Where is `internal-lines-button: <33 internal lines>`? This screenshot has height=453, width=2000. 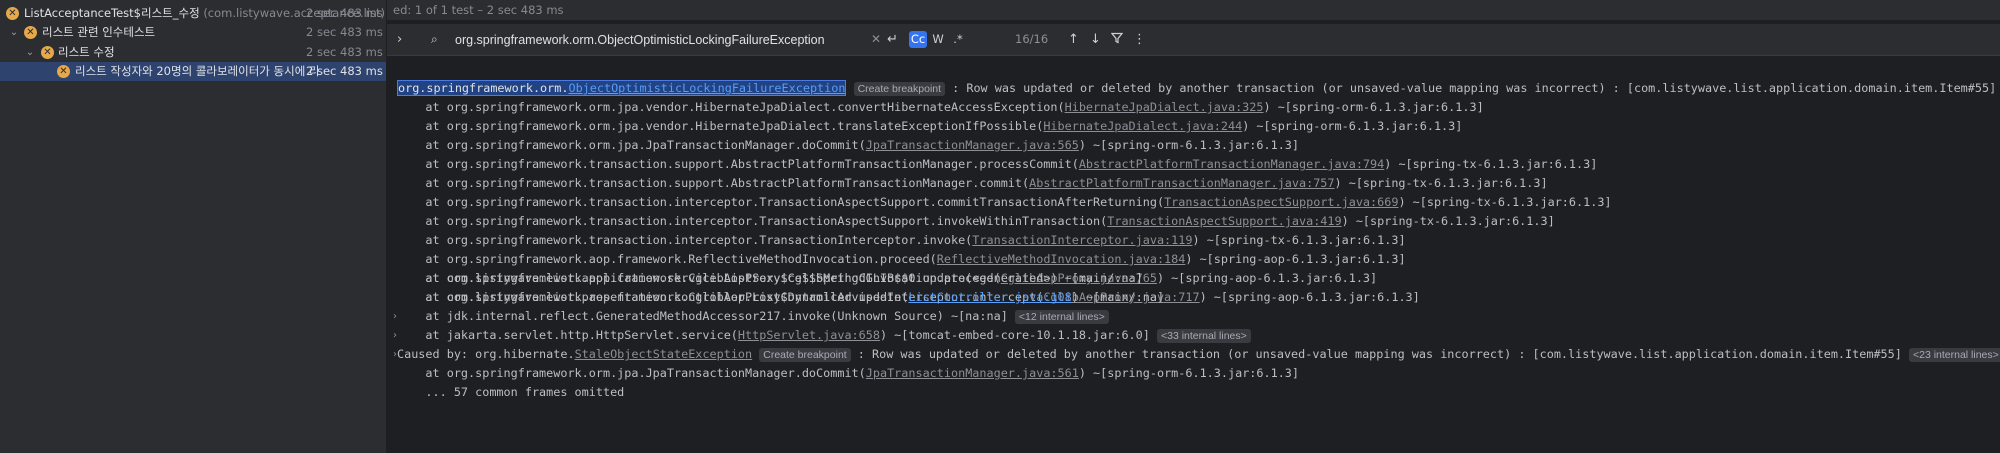
internal-lines-button: <33 internal lines> is located at coordinates (1203, 336).